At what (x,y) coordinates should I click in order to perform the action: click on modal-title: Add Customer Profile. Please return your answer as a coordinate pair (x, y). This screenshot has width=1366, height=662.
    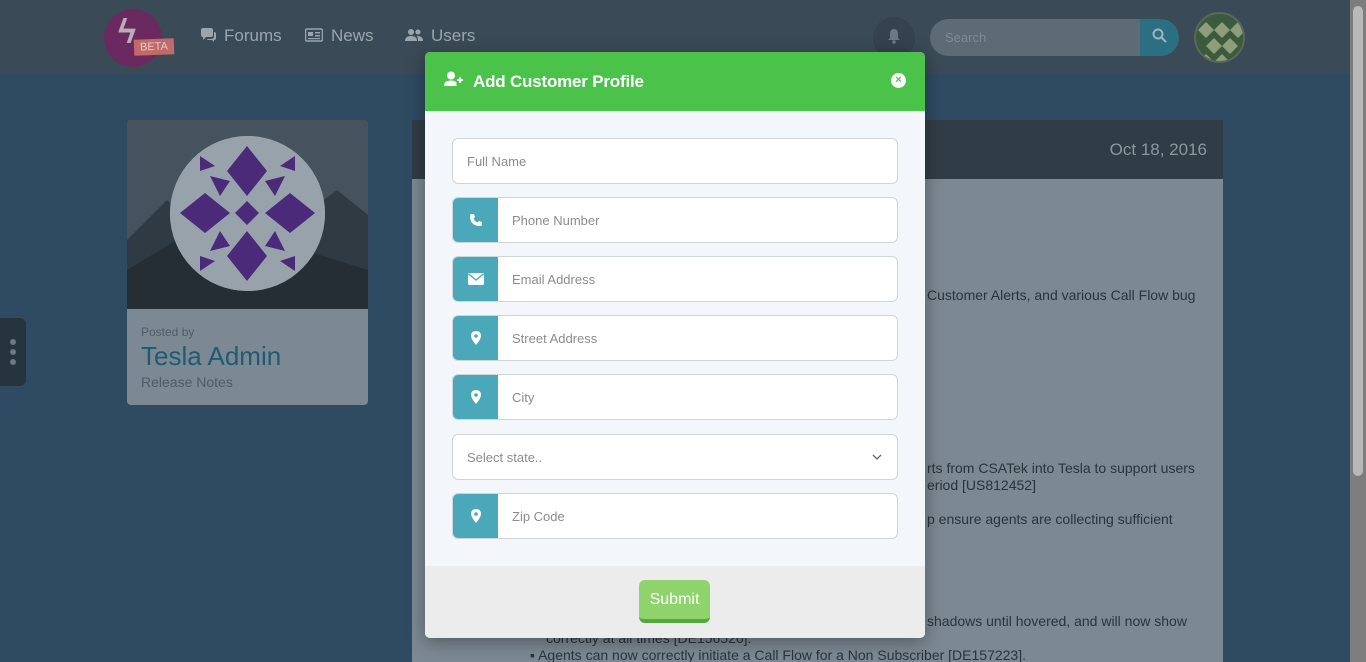
    Looking at the image, I should click on (558, 81).